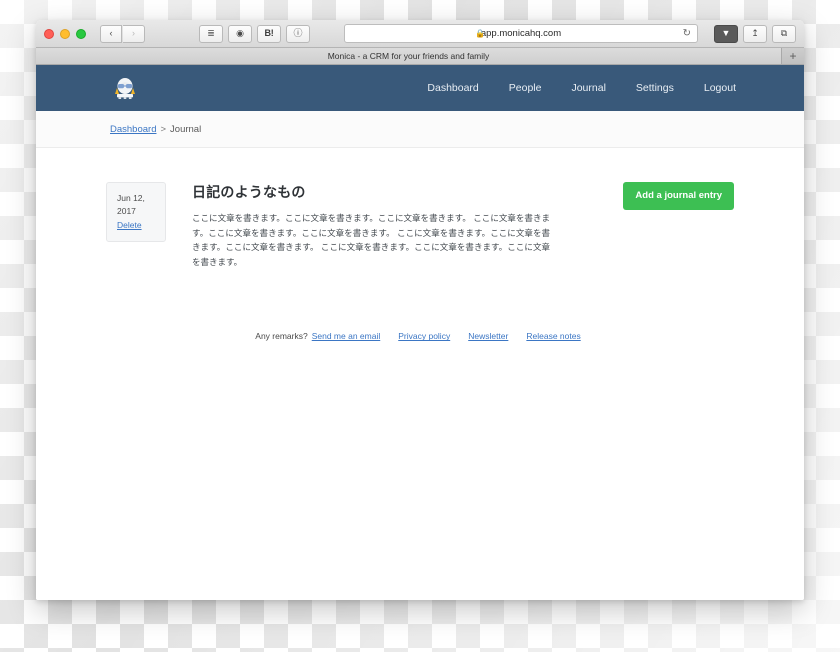 The image size is (840, 652). I want to click on address-bar: 🔒 app.monicahq.com ↻, so click(521, 33).